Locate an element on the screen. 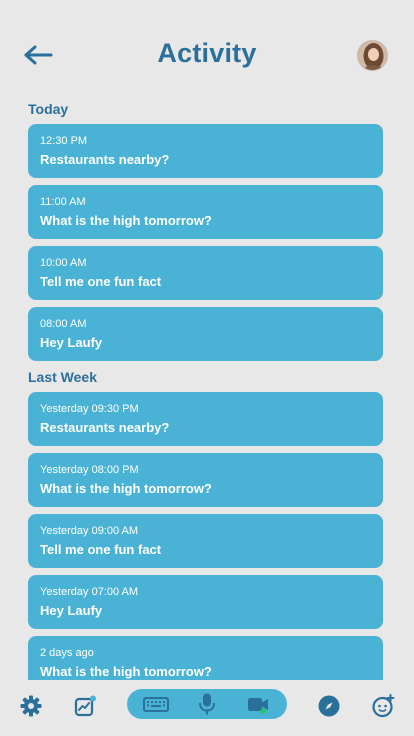 Image resolution: width=414 pixels, height=736 pixels. page-title: Activity is located at coordinates (207, 53).